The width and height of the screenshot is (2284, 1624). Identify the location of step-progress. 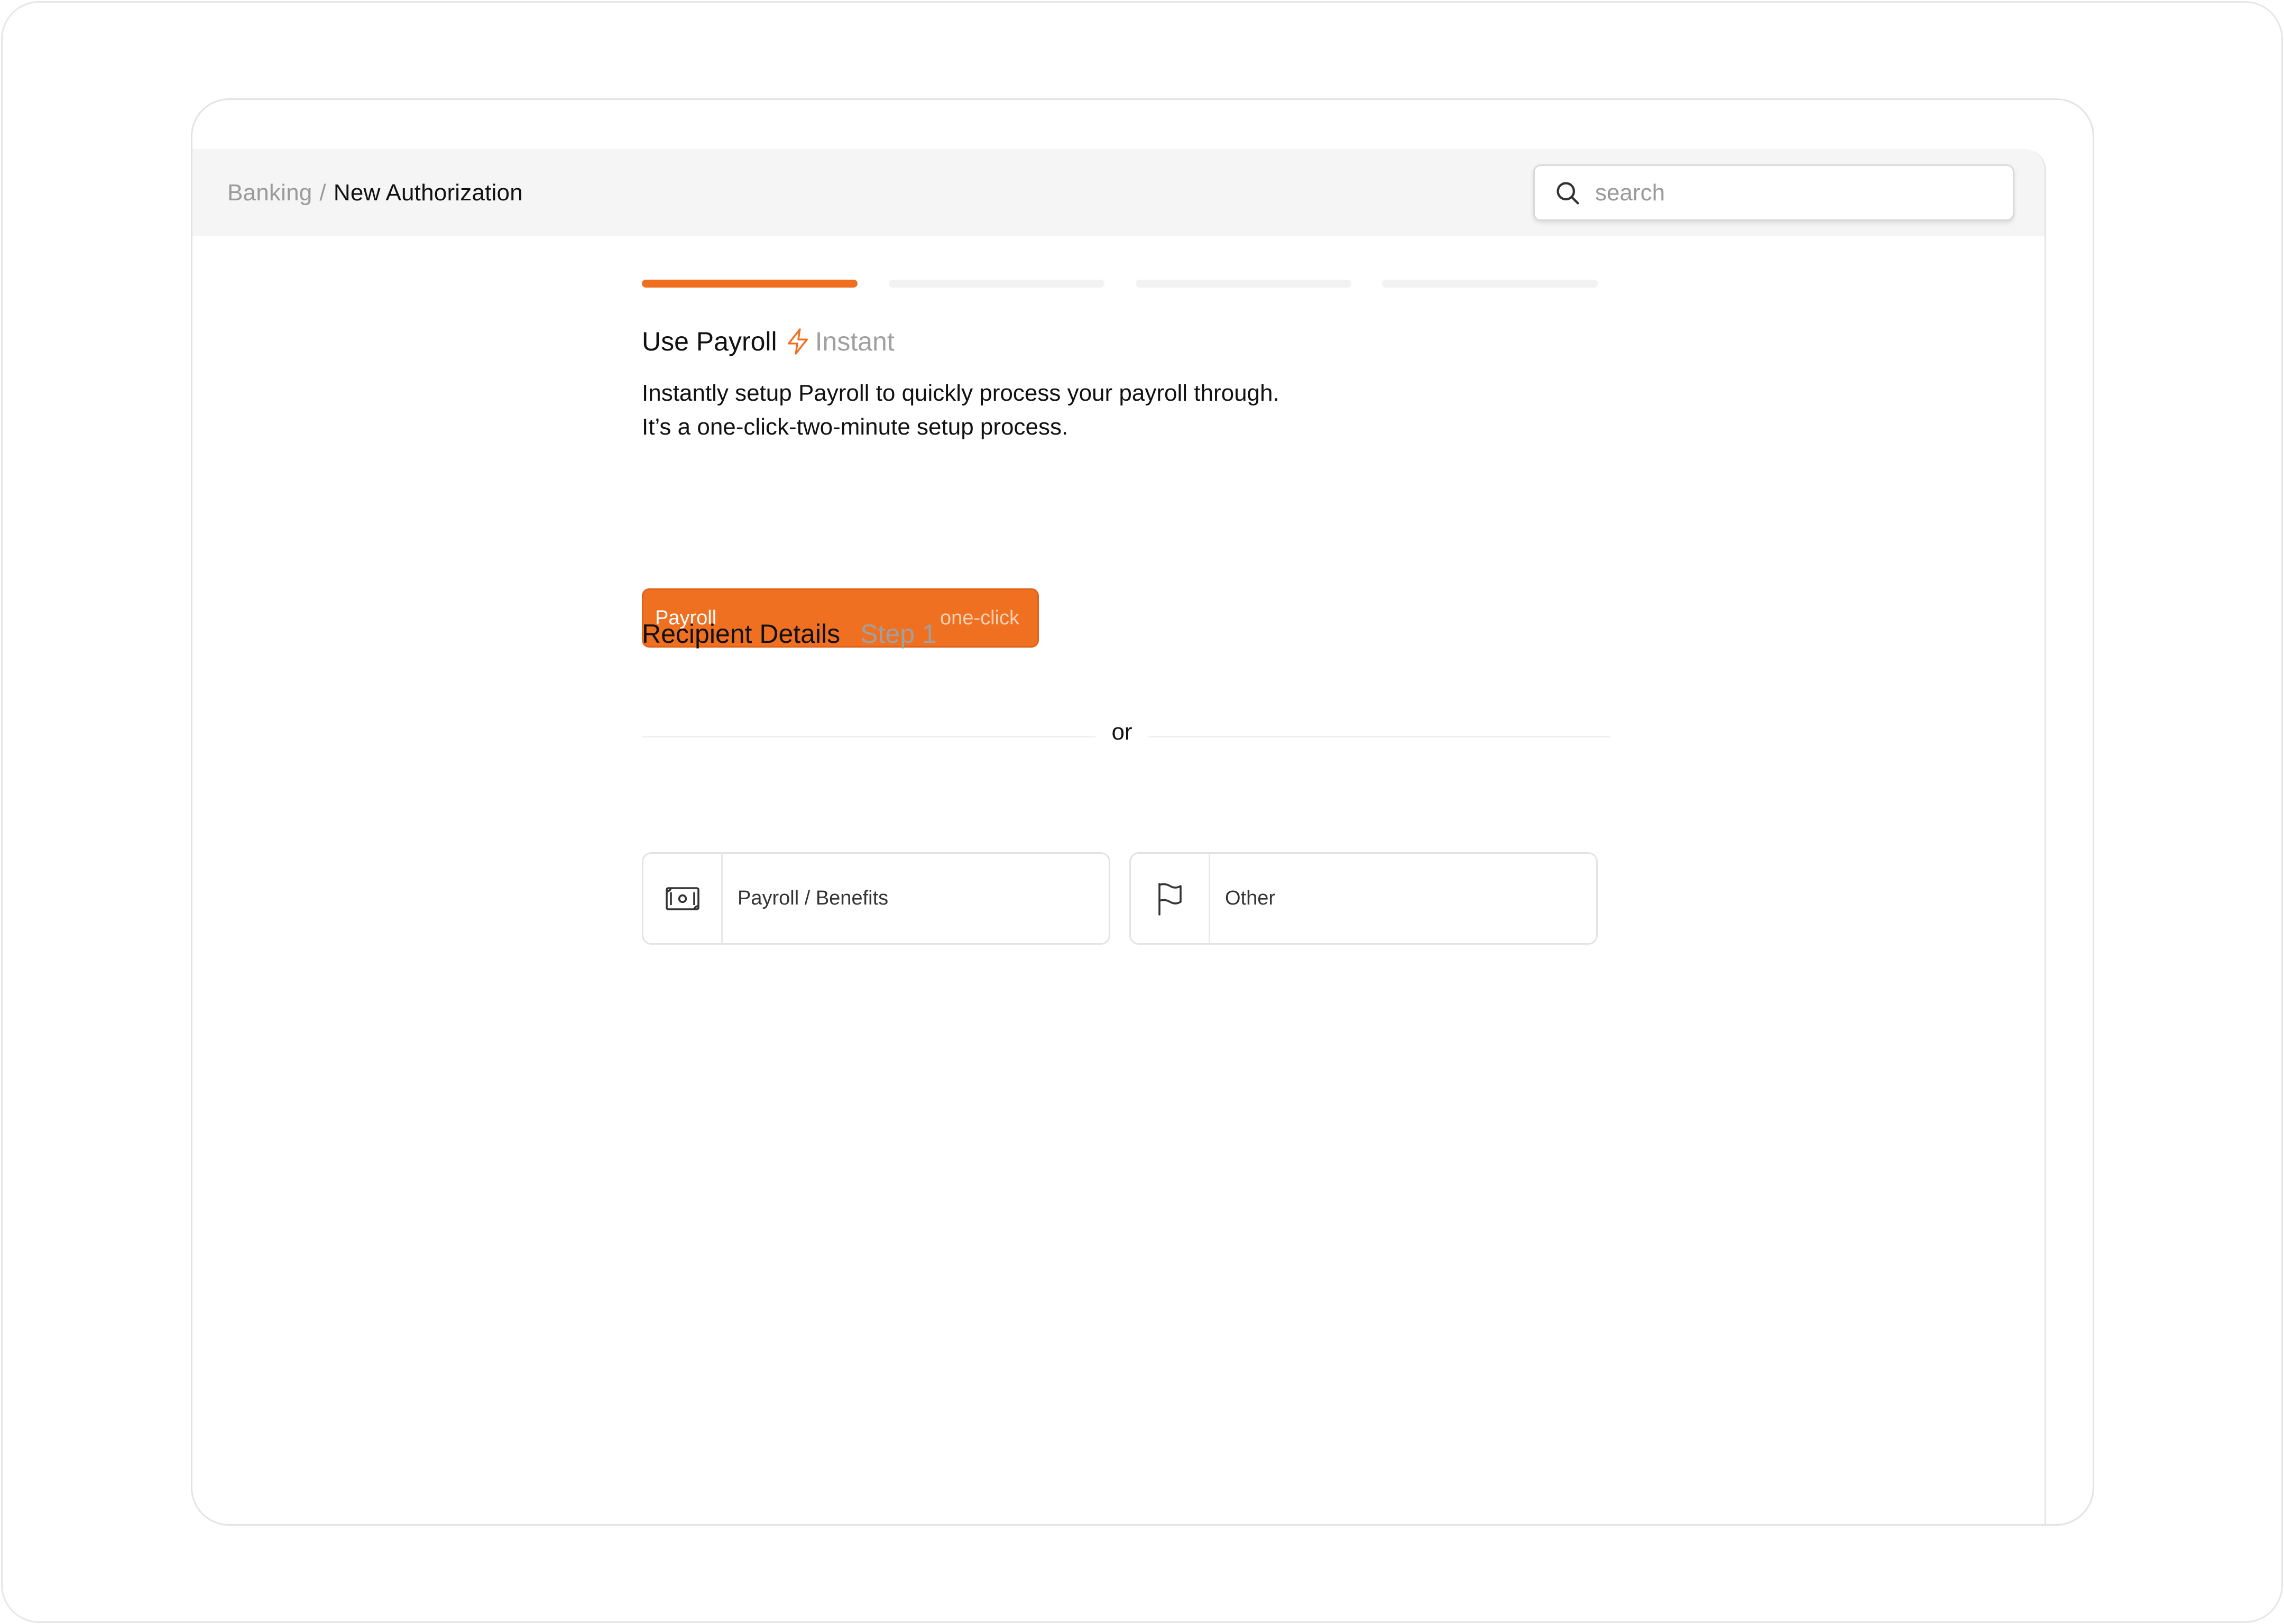
(1120, 284).